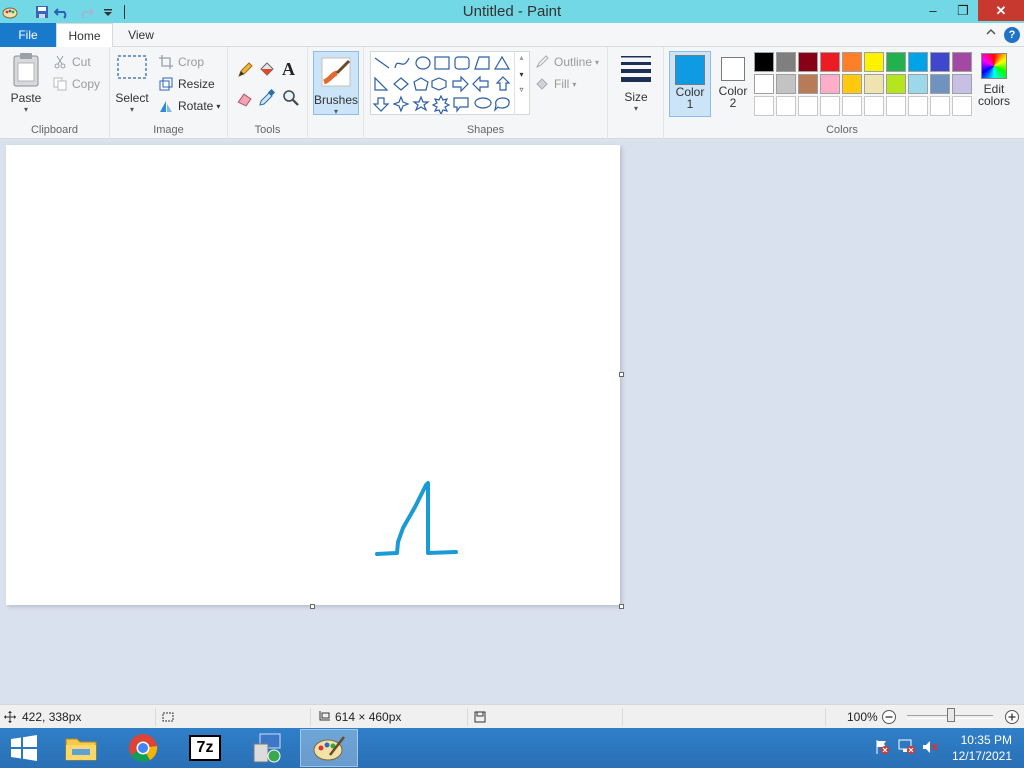 The height and width of the screenshot is (768, 1024). Describe the element at coordinates (81, 748) in the screenshot. I see `taskbar-file-explorer` at that location.